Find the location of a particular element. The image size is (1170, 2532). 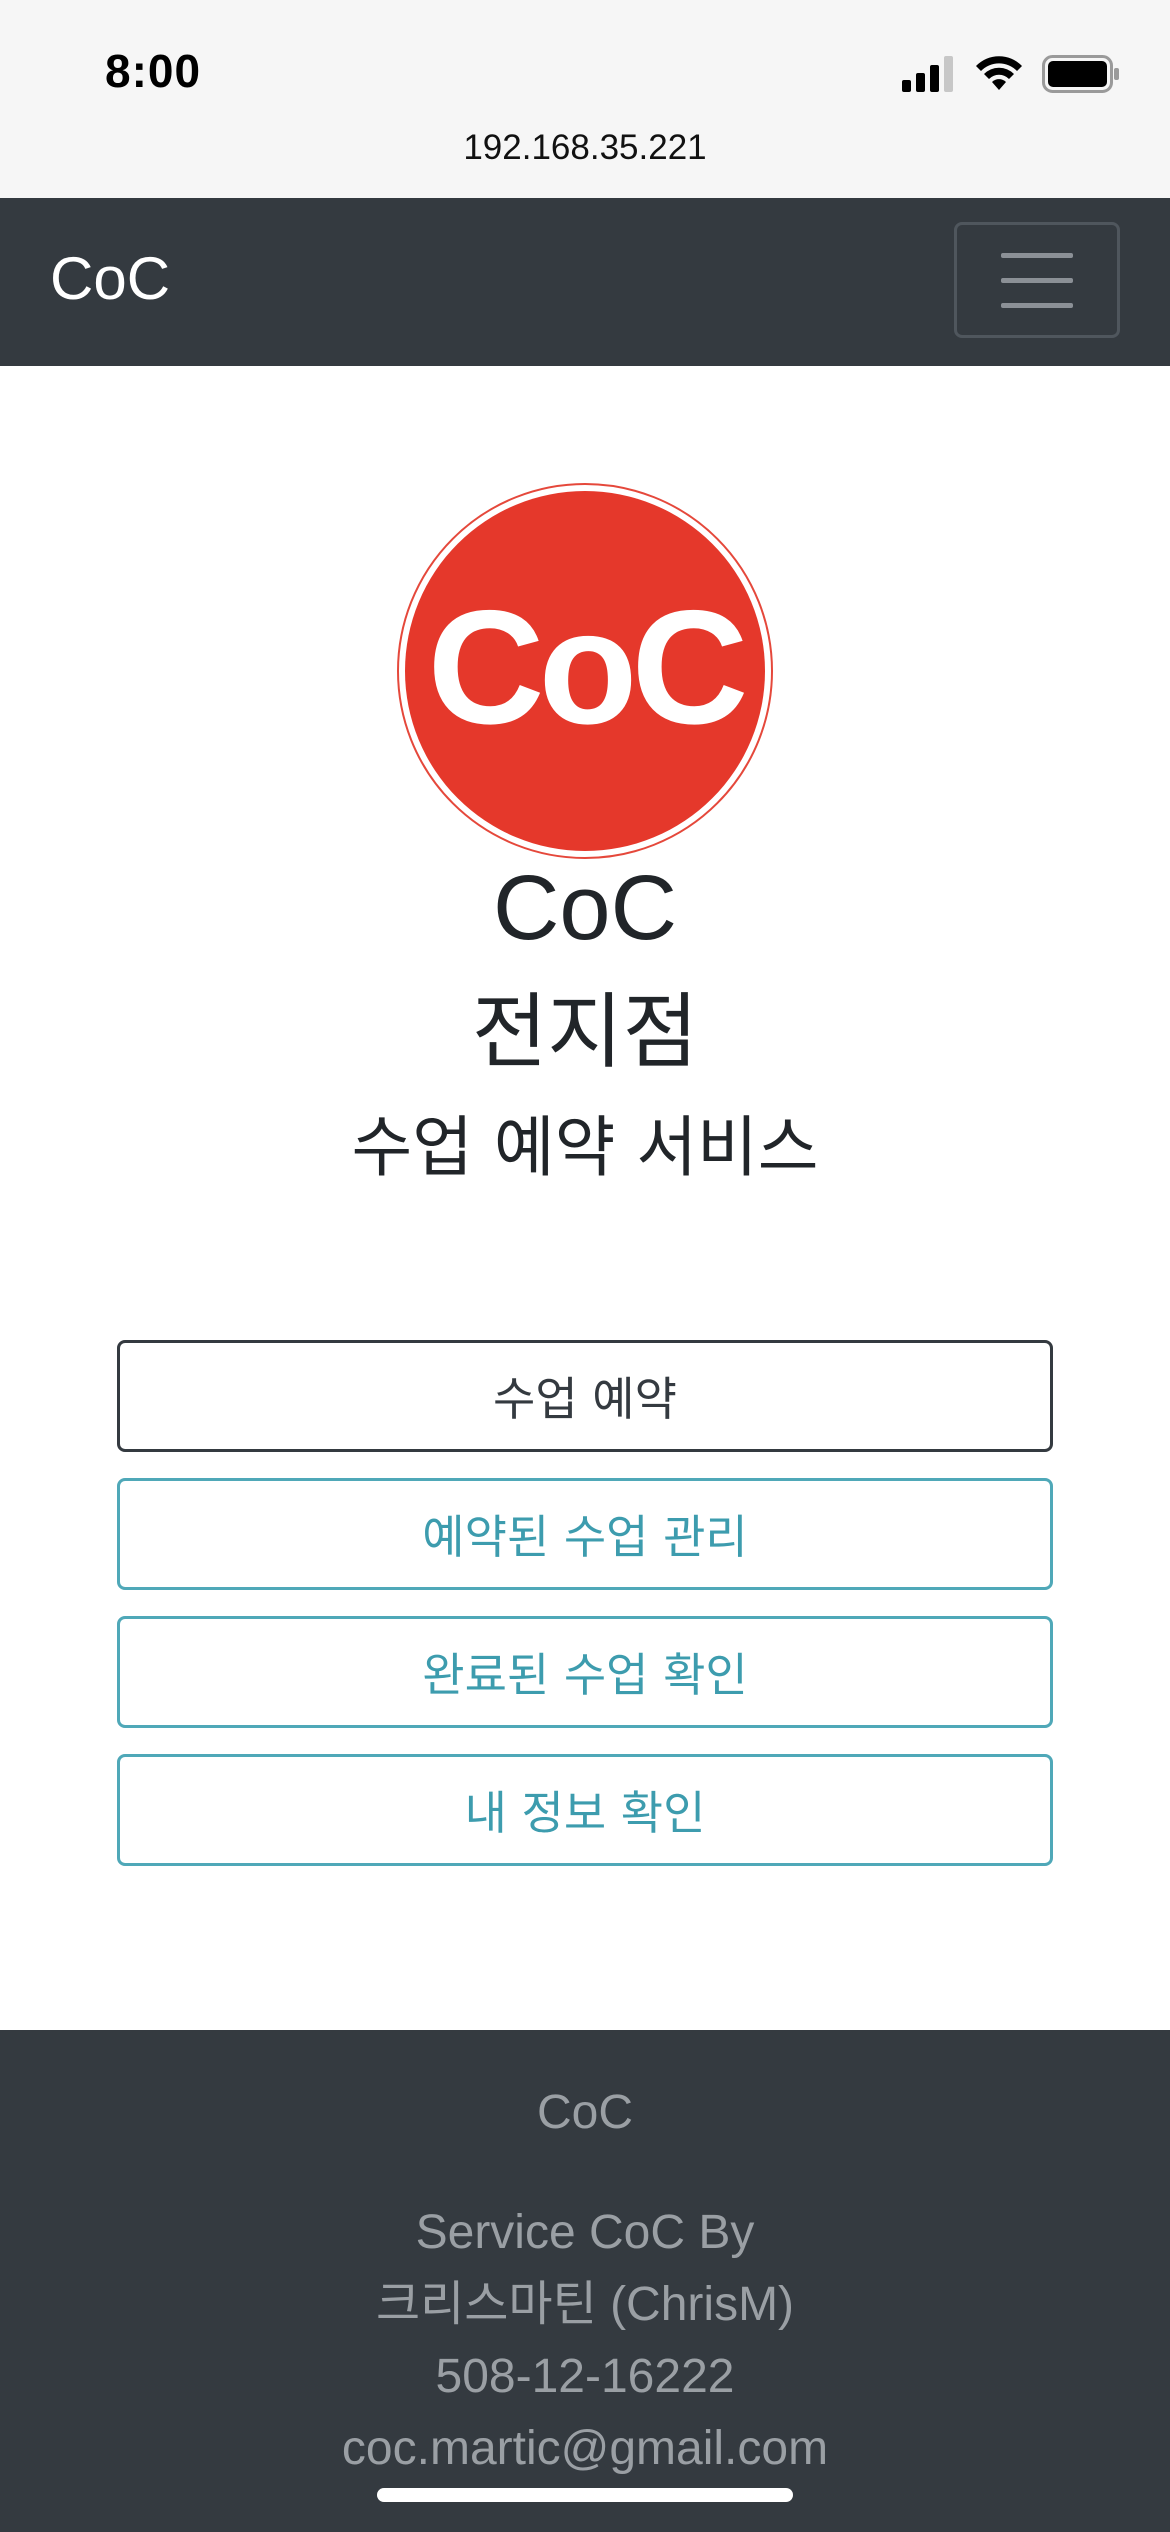

status-time: 8:00 is located at coordinates (153, 71).